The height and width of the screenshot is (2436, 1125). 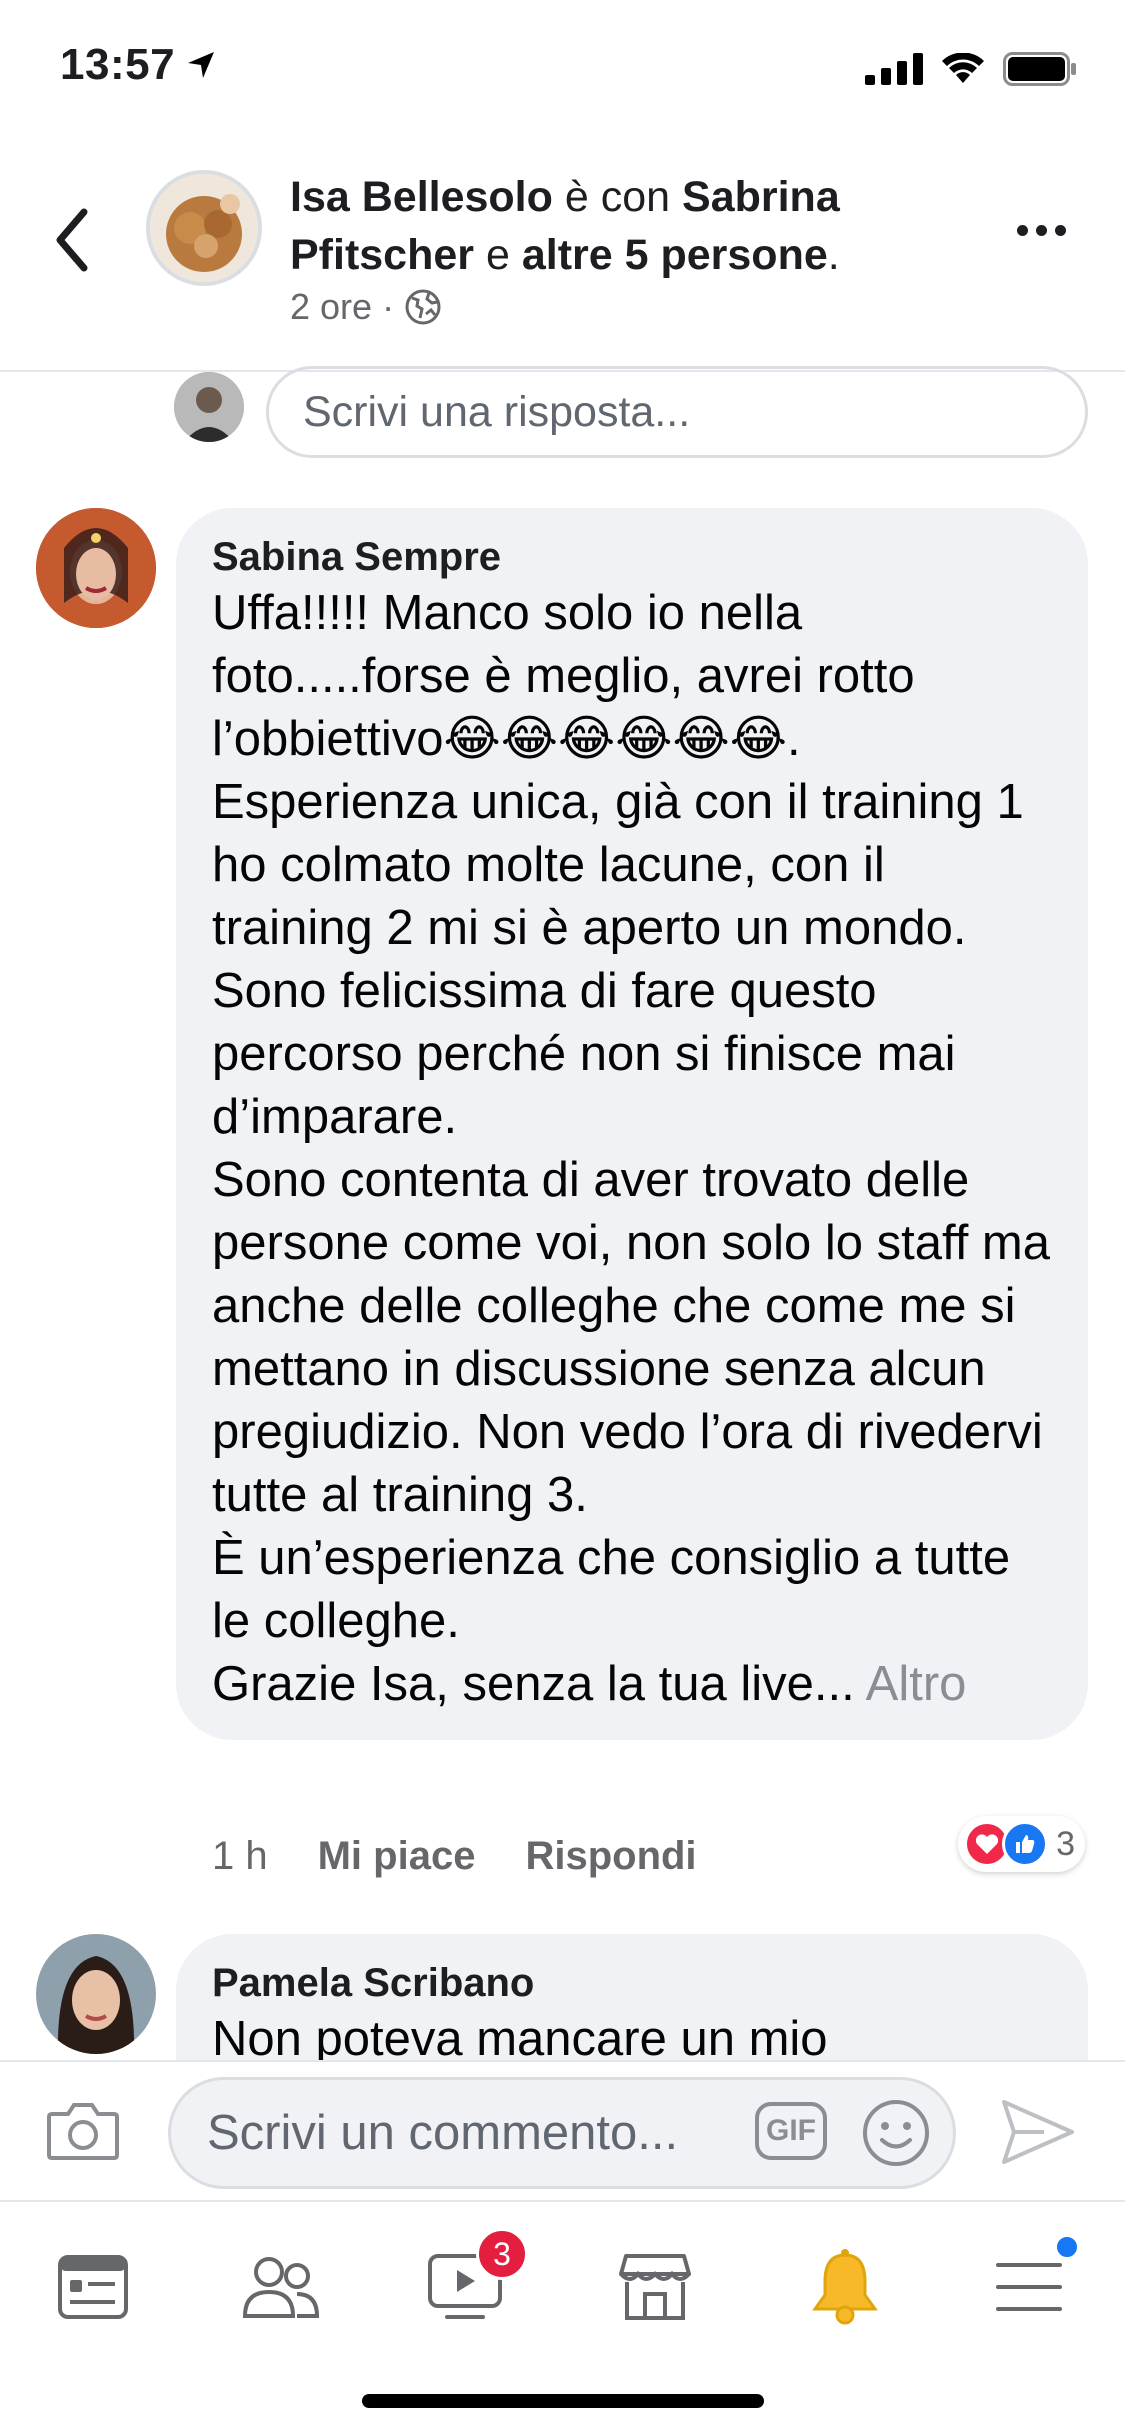 I want to click on marketplace-icon, so click(x=655, y=2287).